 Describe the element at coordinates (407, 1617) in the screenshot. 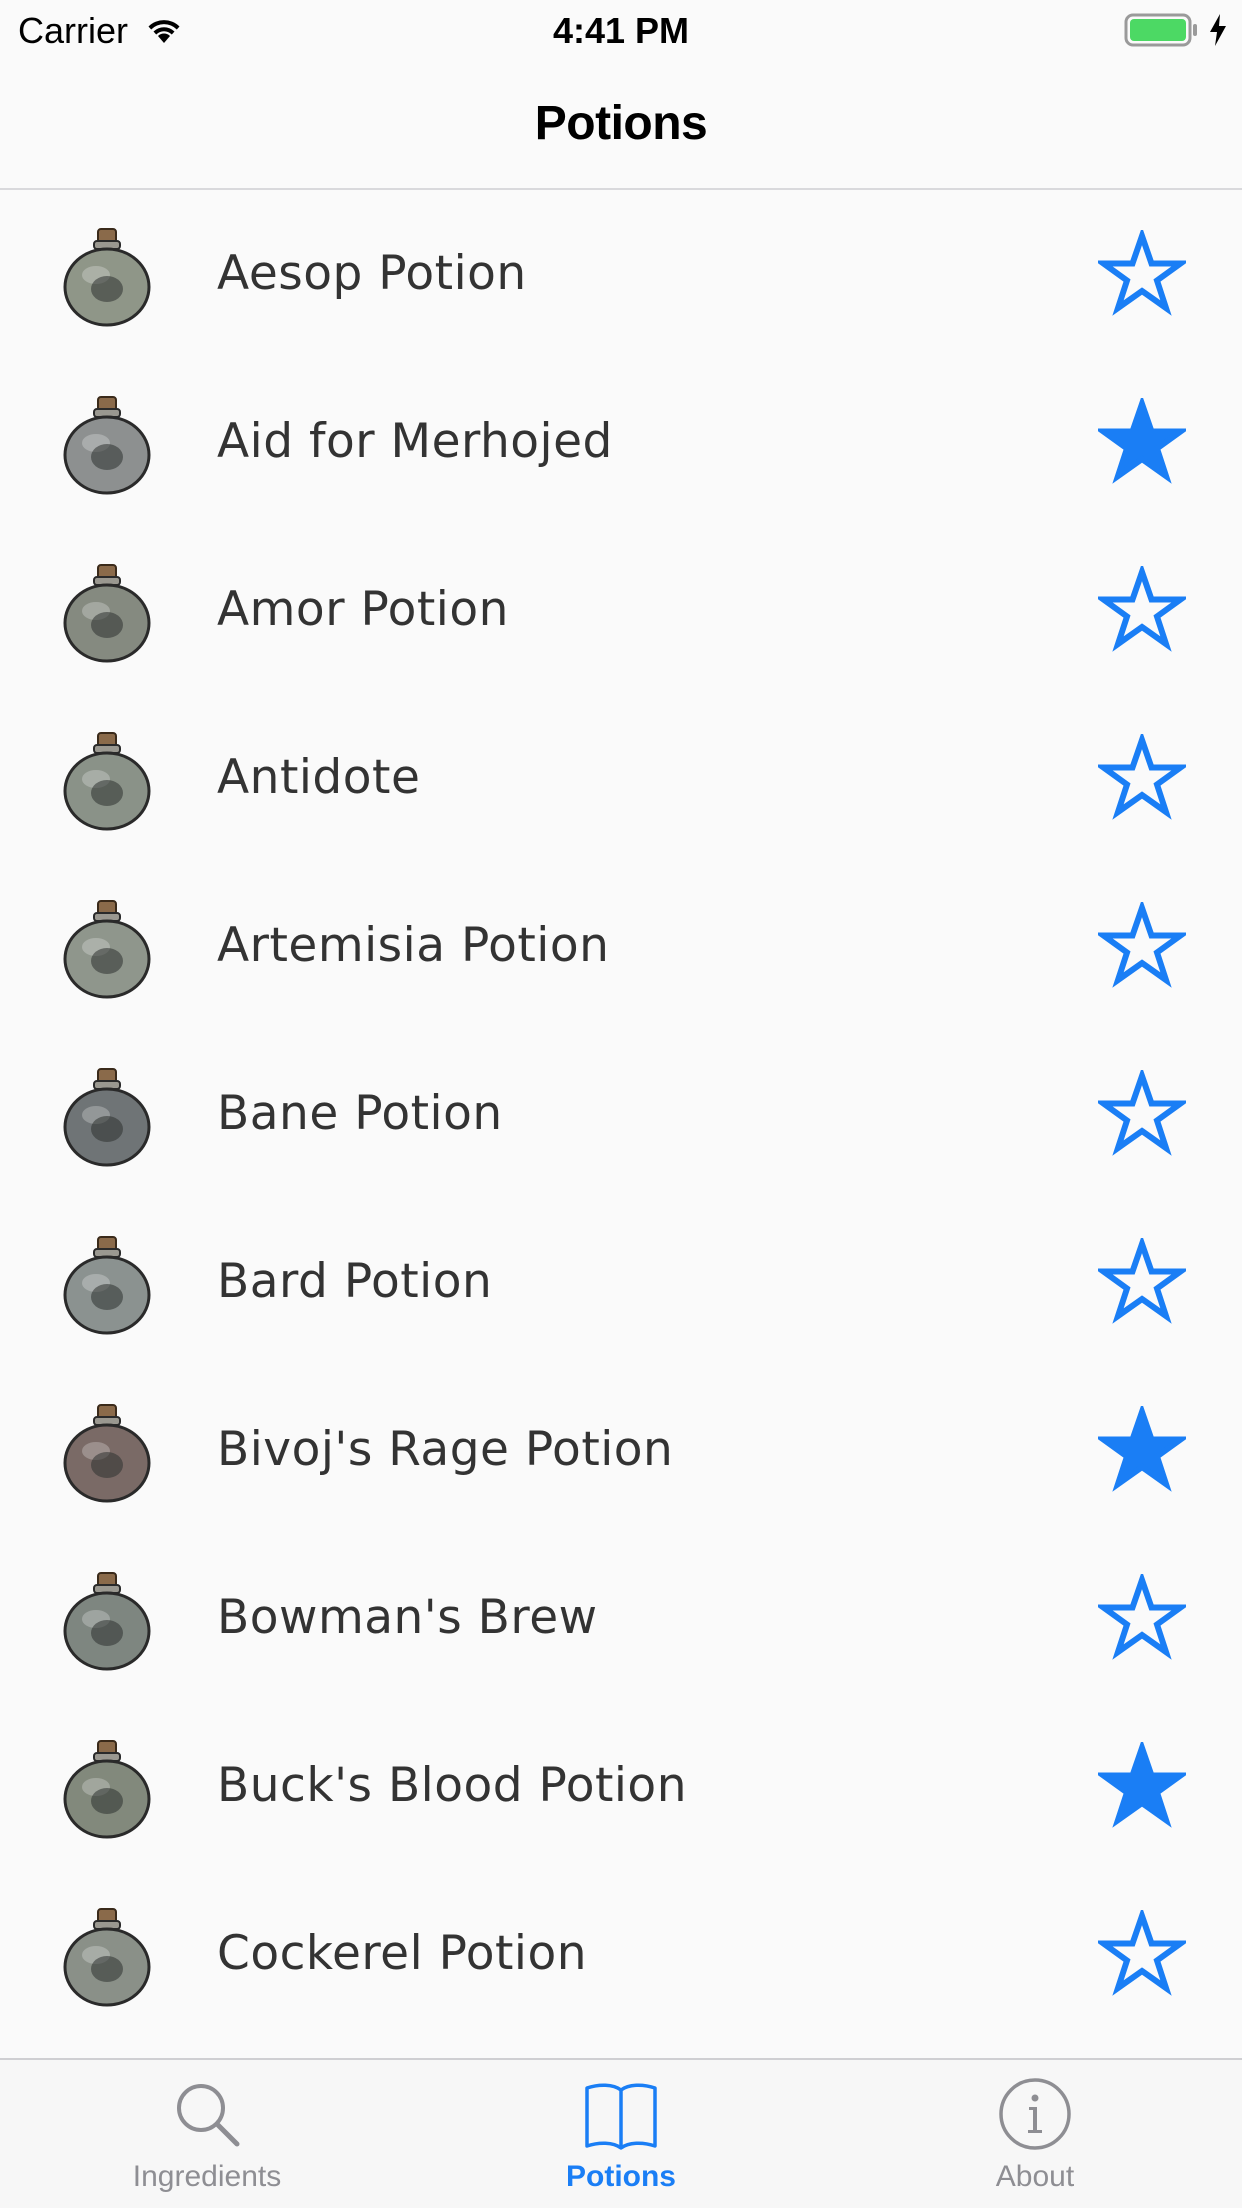

I see `potion-name: Bowman's Brew` at that location.